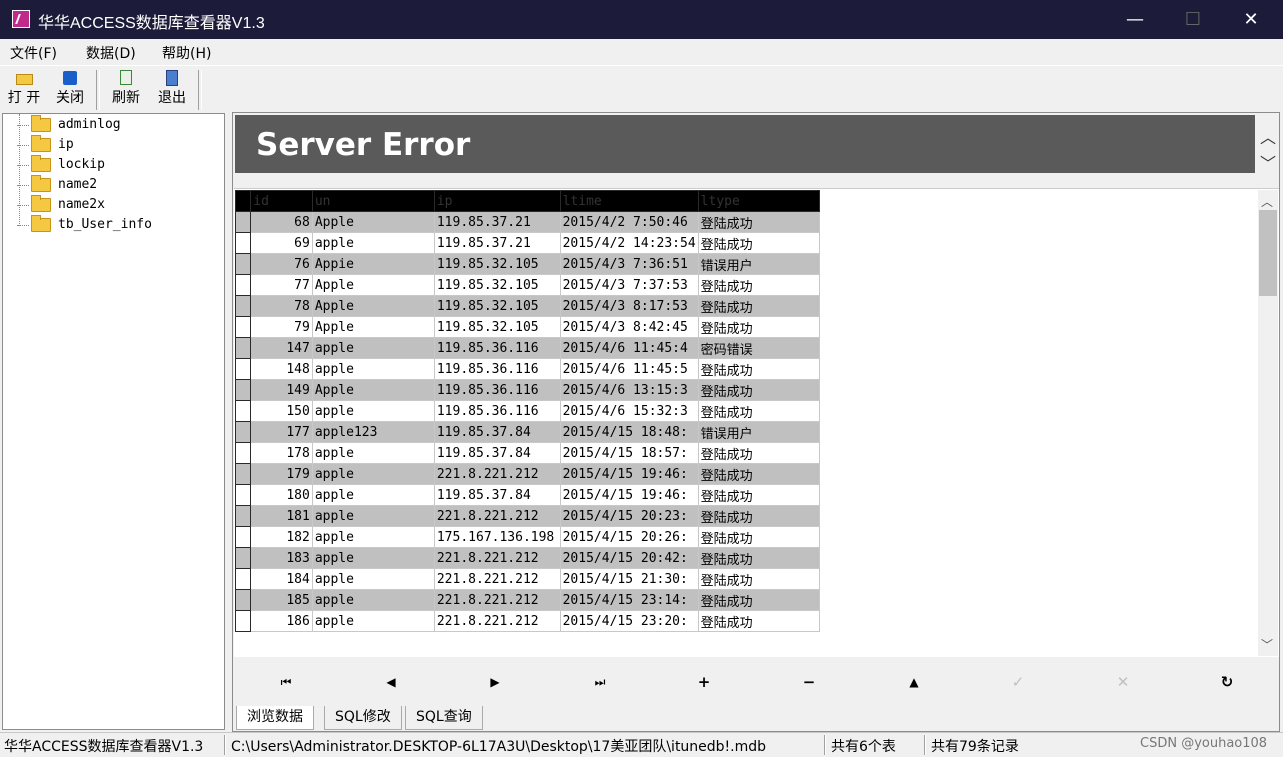 This screenshot has width=1283, height=757. Describe the element at coordinates (281, 327) in the screenshot. I see `cell-id: 79` at that location.